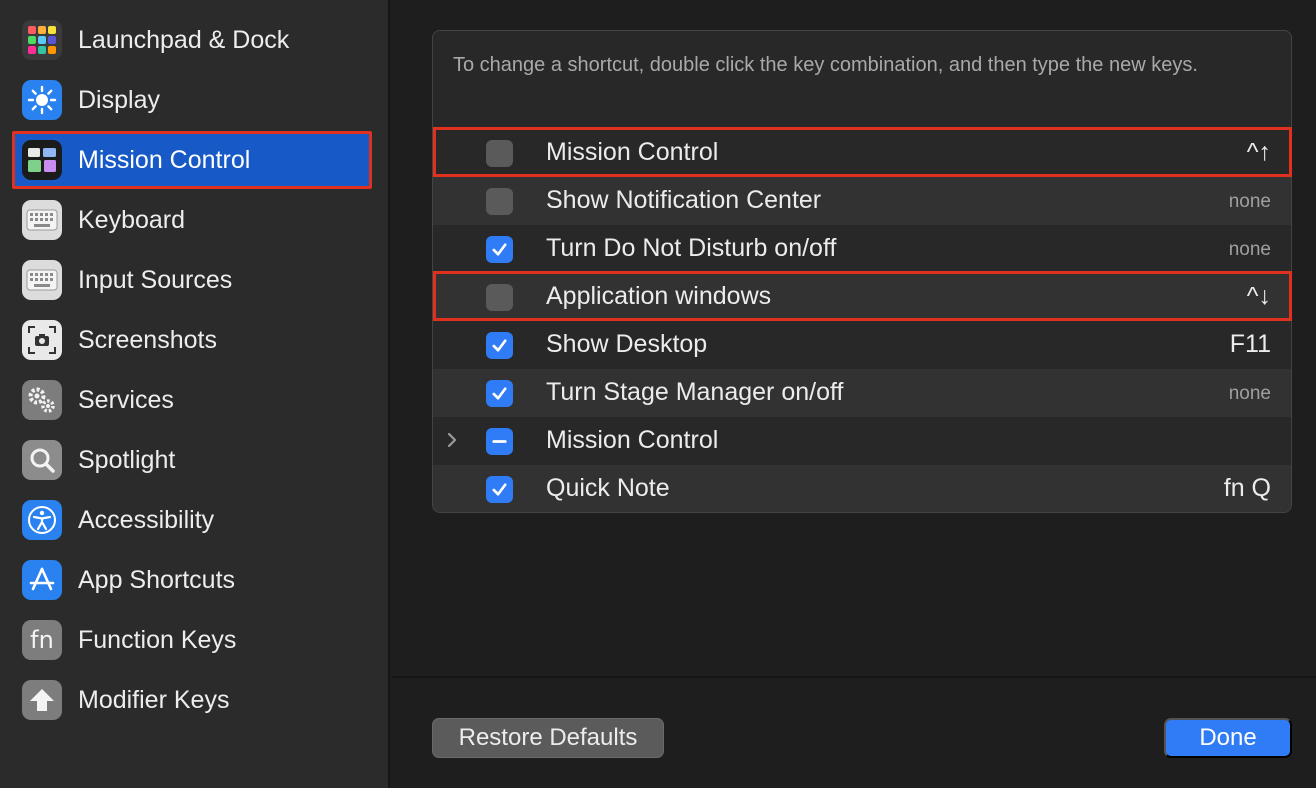 The height and width of the screenshot is (788, 1316). Describe the element at coordinates (695, 392) in the screenshot. I see `shortcut-name: Turn Stage Manager on/off` at that location.